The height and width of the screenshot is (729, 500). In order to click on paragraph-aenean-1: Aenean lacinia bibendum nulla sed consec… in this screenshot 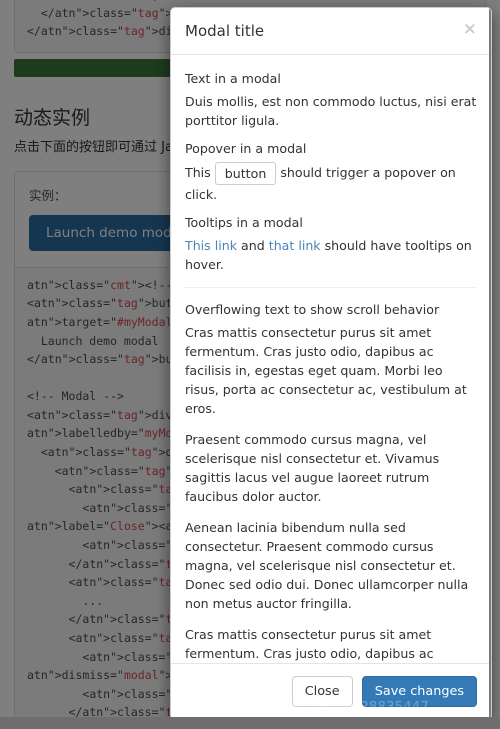, I will do `click(327, 566)`.